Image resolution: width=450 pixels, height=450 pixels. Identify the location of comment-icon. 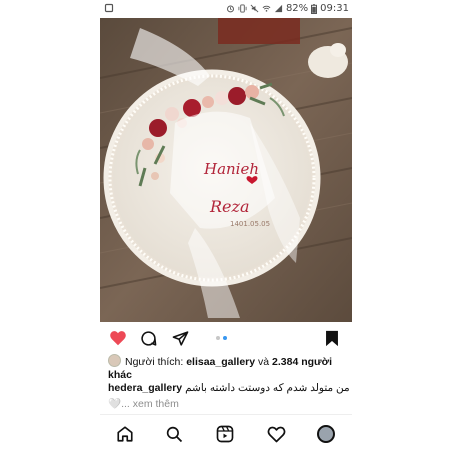
(148, 338).